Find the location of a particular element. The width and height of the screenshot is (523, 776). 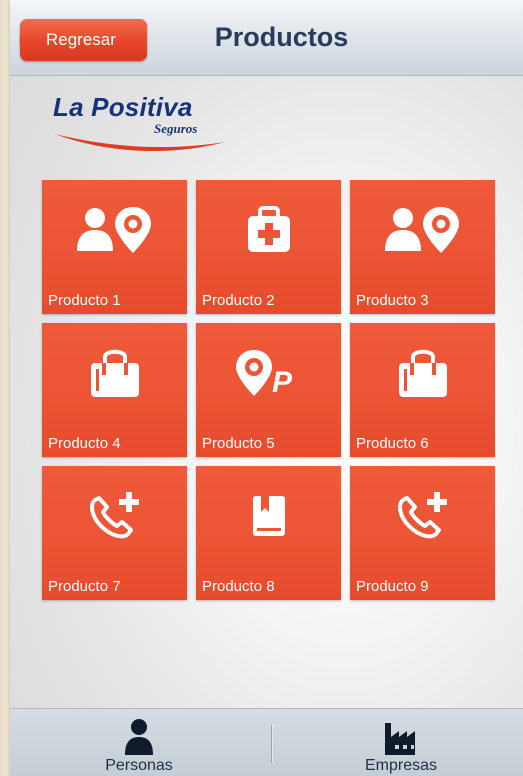

brand-name: La Positiva is located at coordinates (123, 107).